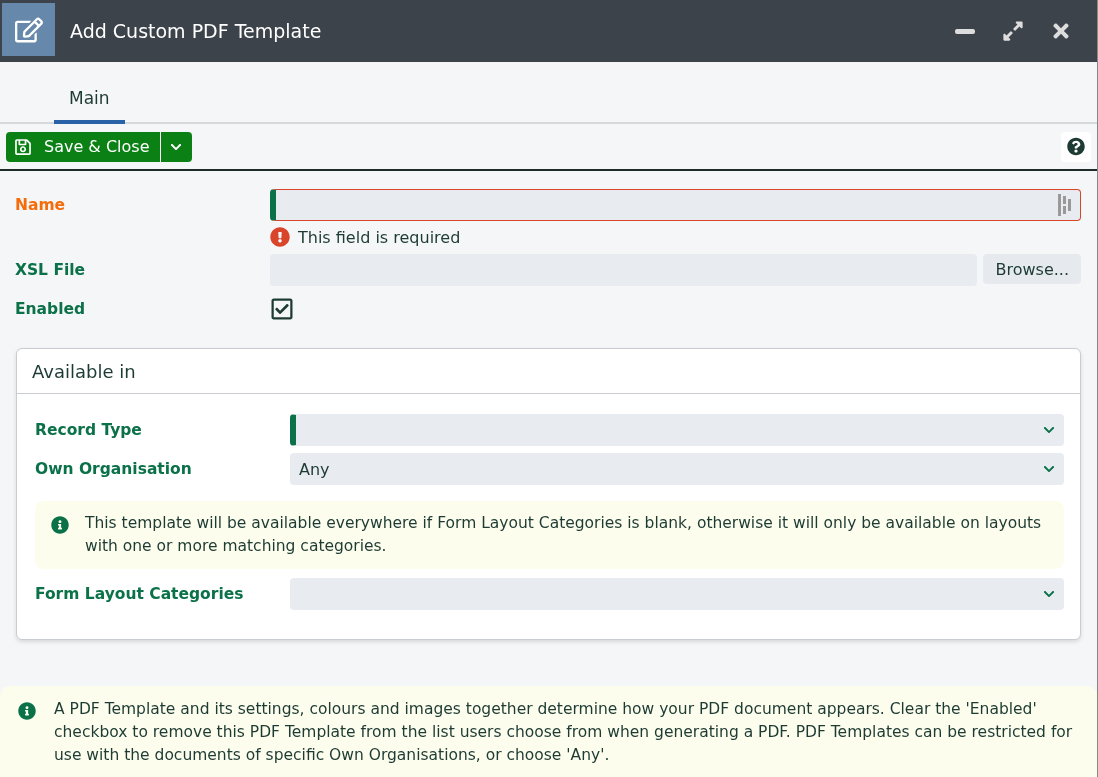 This screenshot has width=1098, height=777. What do you see at coordinates (548, 371) in the screenshot?
I see `section-title: Available in` at bounding box center [548, 371].